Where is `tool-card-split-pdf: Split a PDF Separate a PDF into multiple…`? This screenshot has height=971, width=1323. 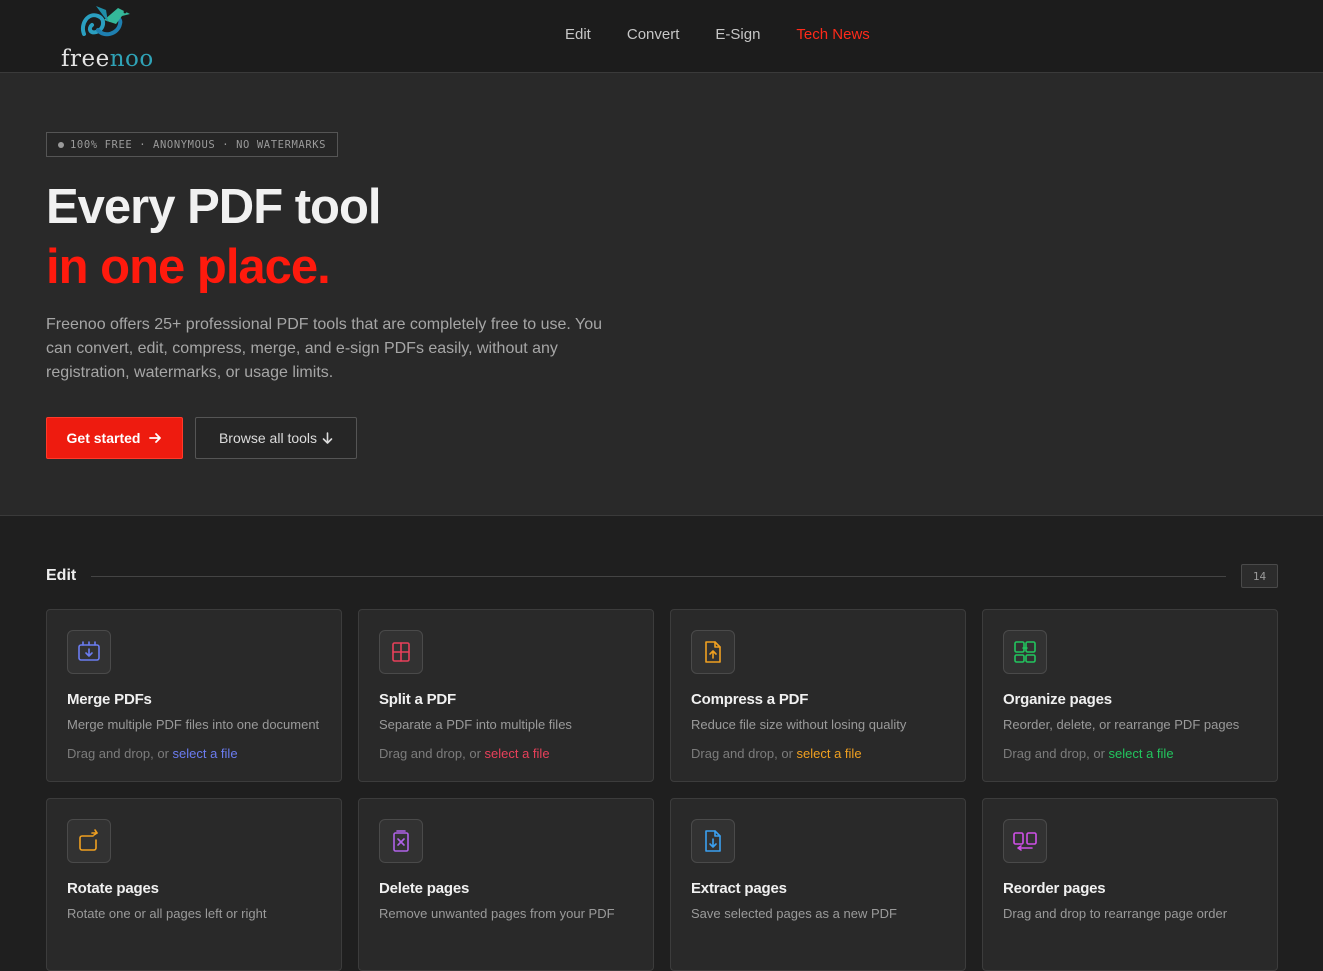
tool-card-split-pdf: Split a PDF Separate a PDF into multiple… is located at coordinates (506, 695).